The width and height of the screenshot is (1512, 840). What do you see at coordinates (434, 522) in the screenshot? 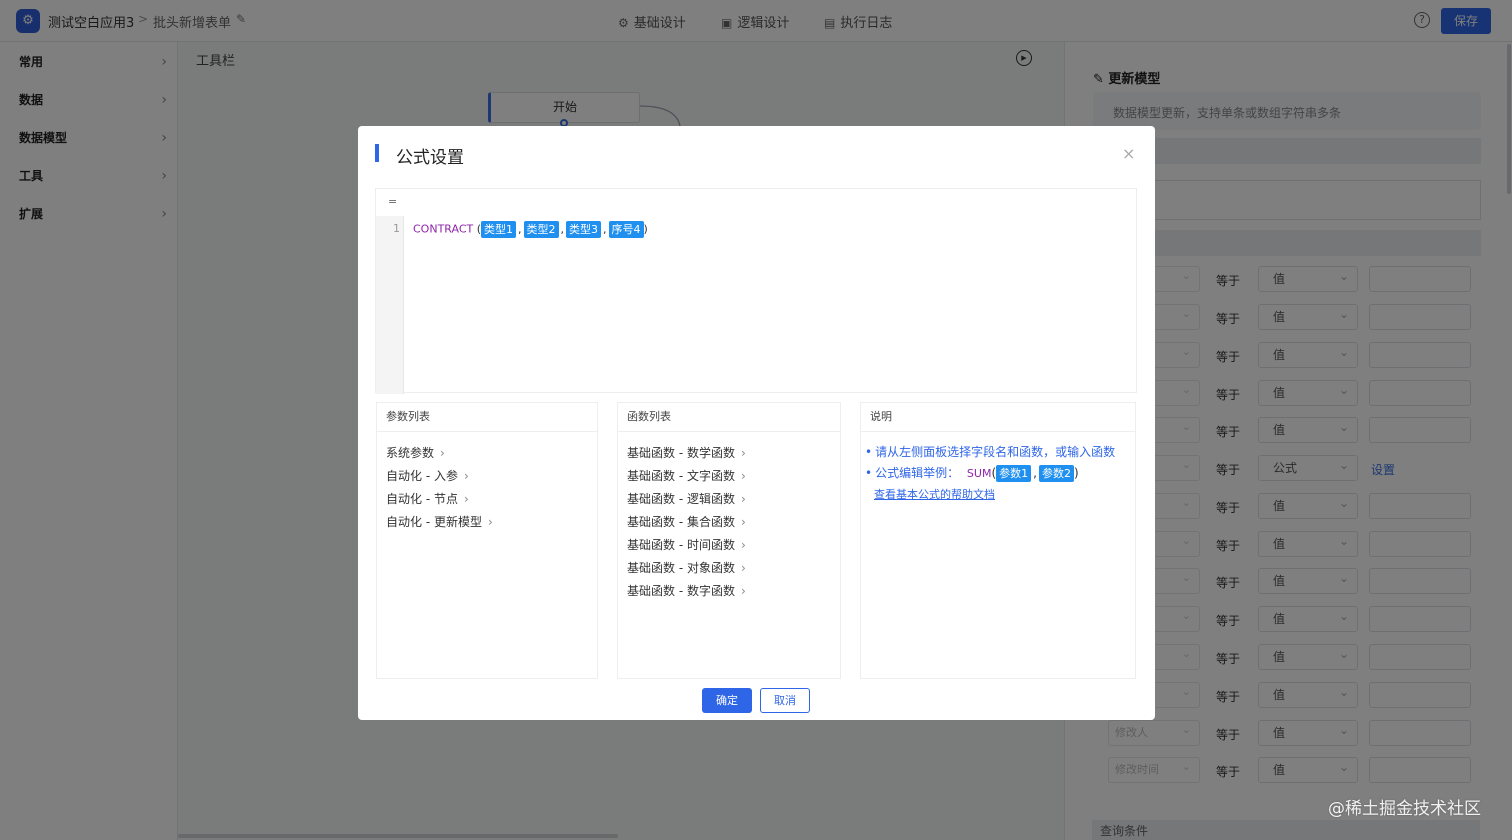
I see `list-item-label: 自动化 - 更新模型` at bounding box center [434, 522].